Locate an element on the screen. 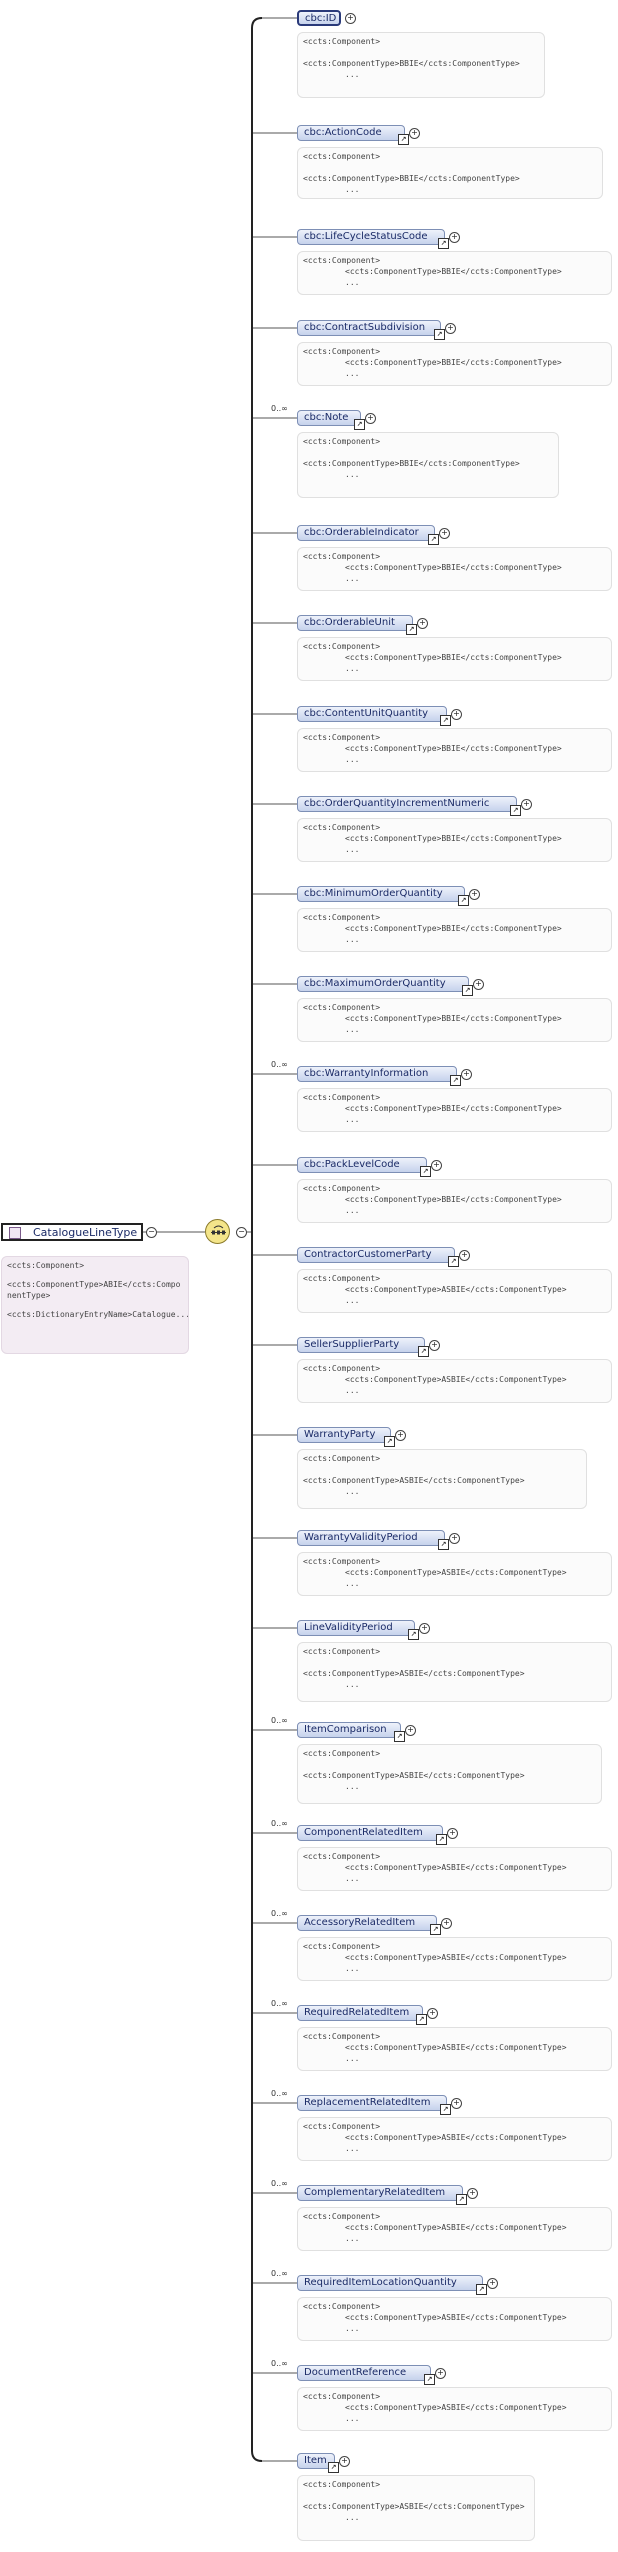 The width and height of the screenshot is (618, 2552). element-node: DocumentReference ↗ is located at coordinates (366, 2375).